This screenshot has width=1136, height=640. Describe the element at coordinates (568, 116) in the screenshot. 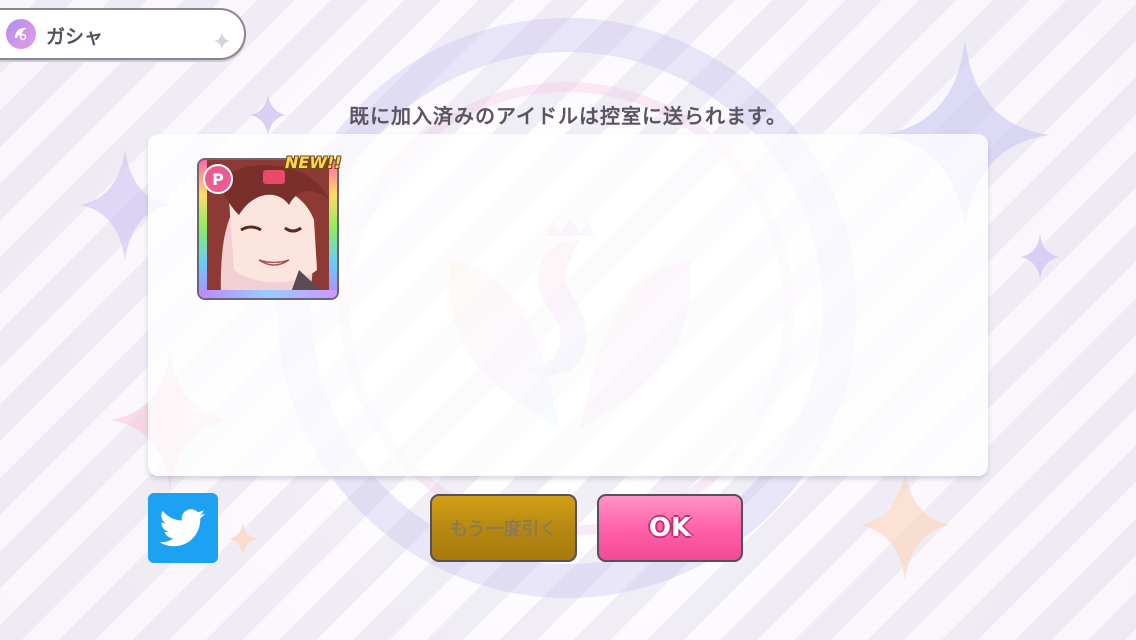

I see `info-message: 既に加入済みのアイドルは控室に送られます。` at that location.